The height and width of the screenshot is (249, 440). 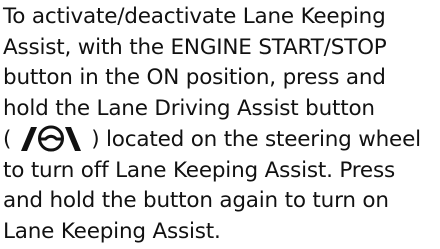 I want to click on paragraph-line-6: to turn off Lane Keeping Assist. Press, so click(x=199, y=170).